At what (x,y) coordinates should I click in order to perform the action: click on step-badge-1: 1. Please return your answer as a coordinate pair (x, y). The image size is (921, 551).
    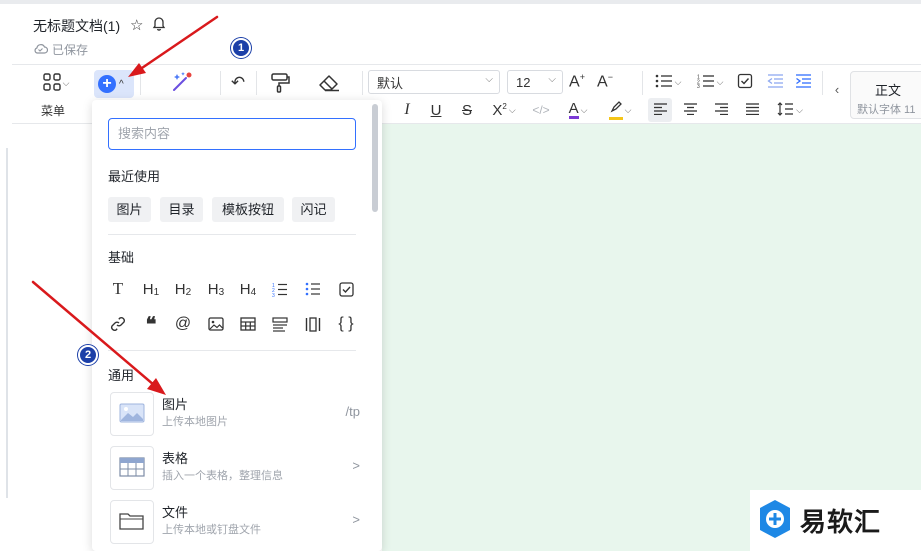
    Looking at the image, I should click on (241, 48).